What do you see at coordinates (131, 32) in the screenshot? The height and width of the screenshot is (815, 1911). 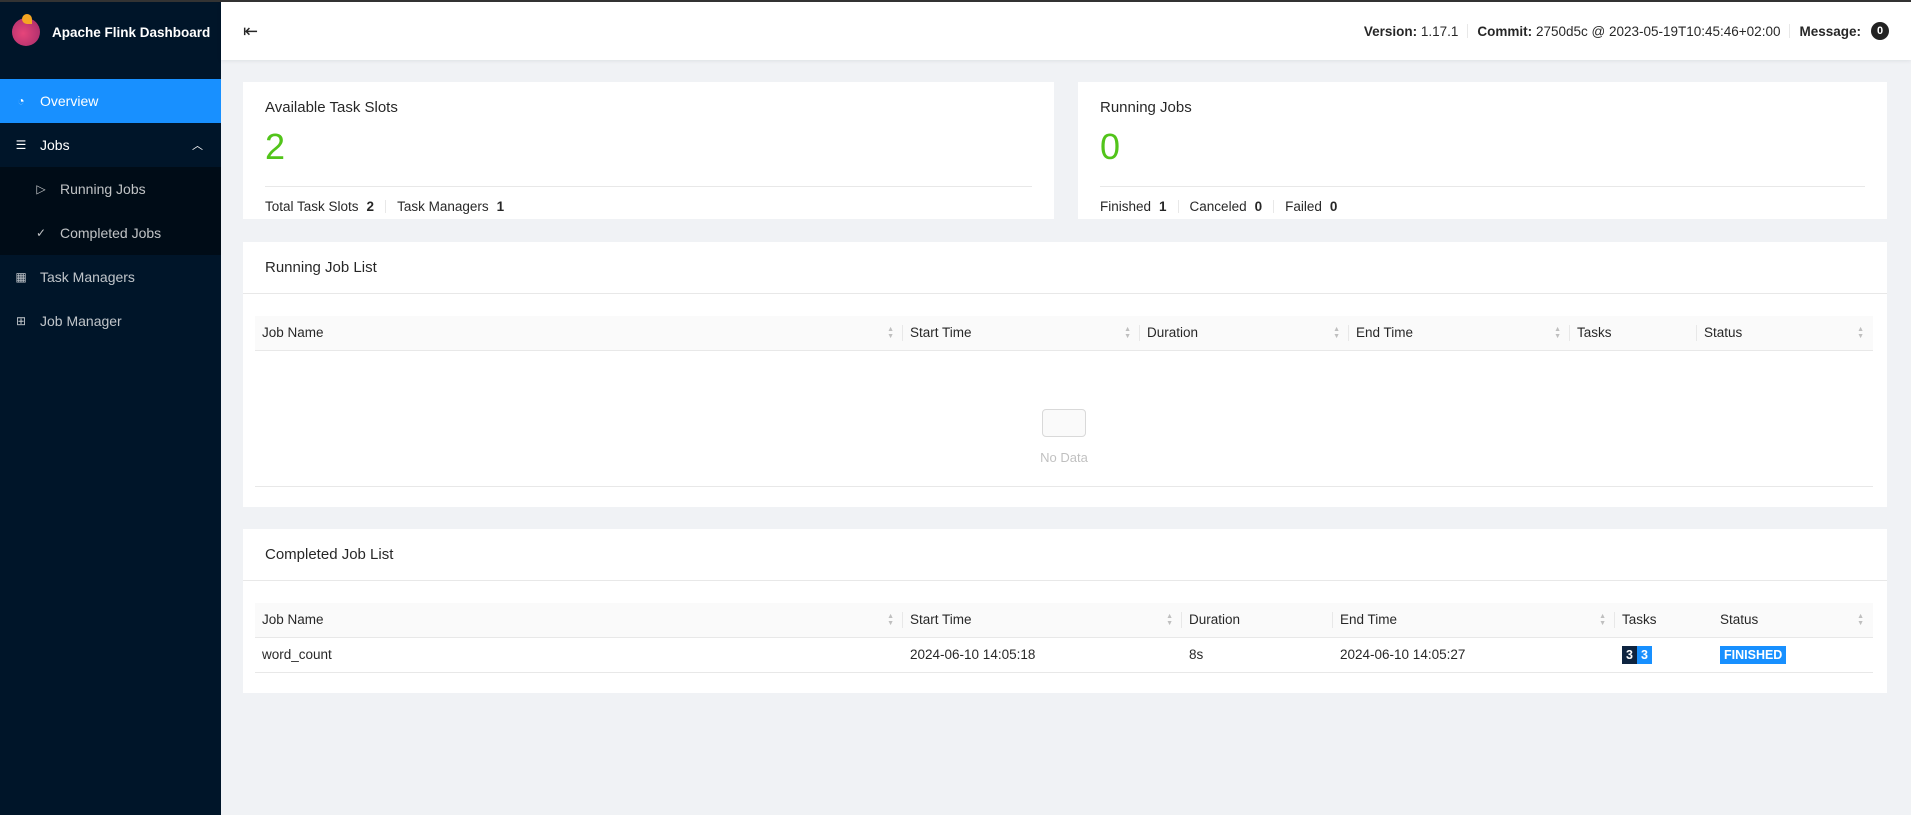 I see `app-title: Apache Flink Dashboard` at bounding box center [131, 32].